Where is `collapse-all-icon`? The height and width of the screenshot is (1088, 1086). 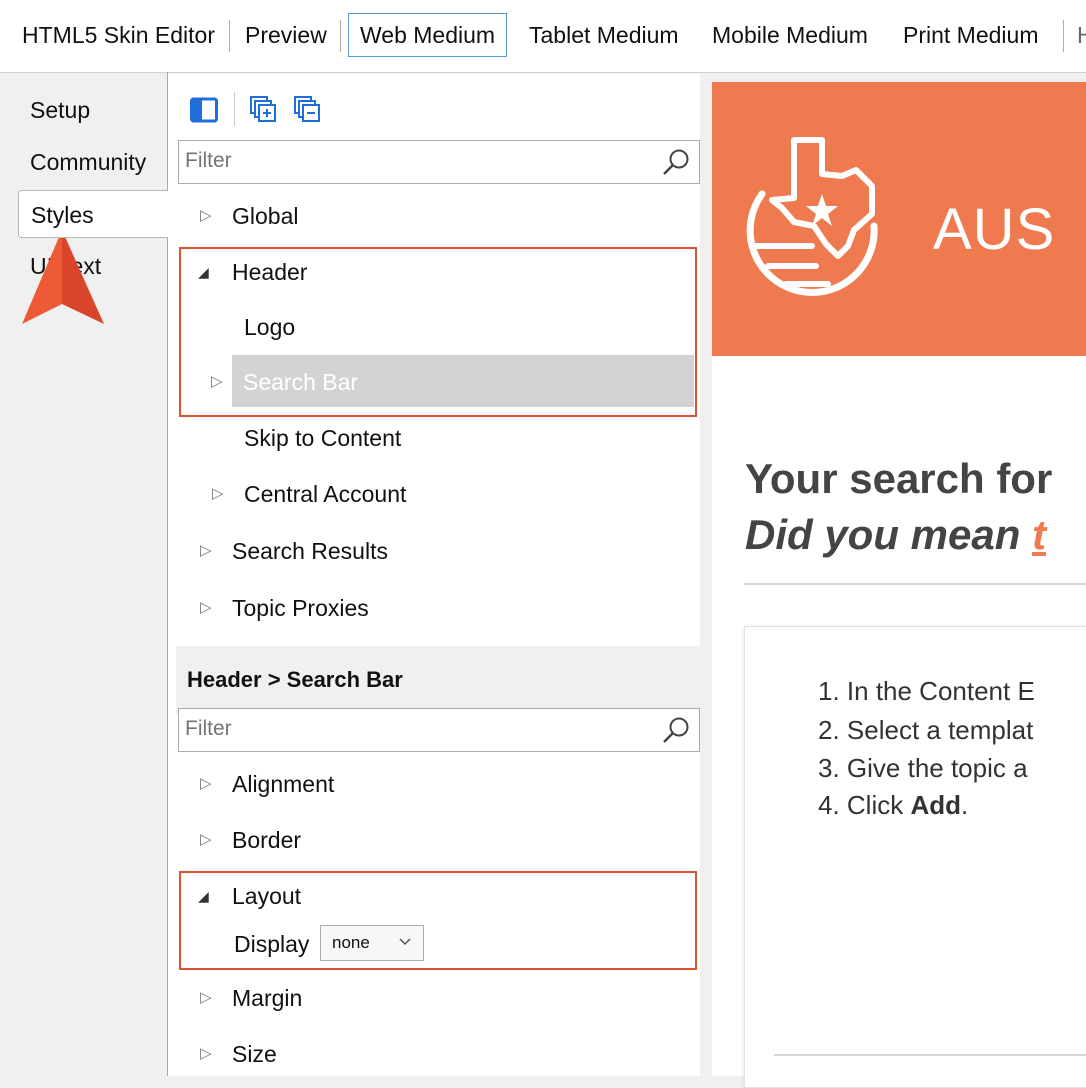 collapse-all-icon is located at coordinates (308, 110).